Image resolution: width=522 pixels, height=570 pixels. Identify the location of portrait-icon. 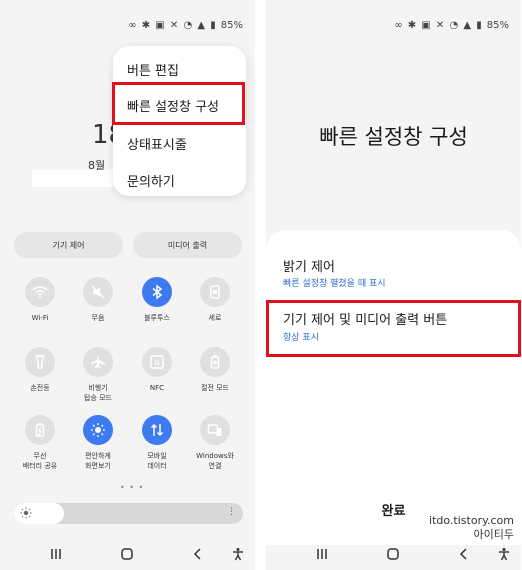
(215, 292).